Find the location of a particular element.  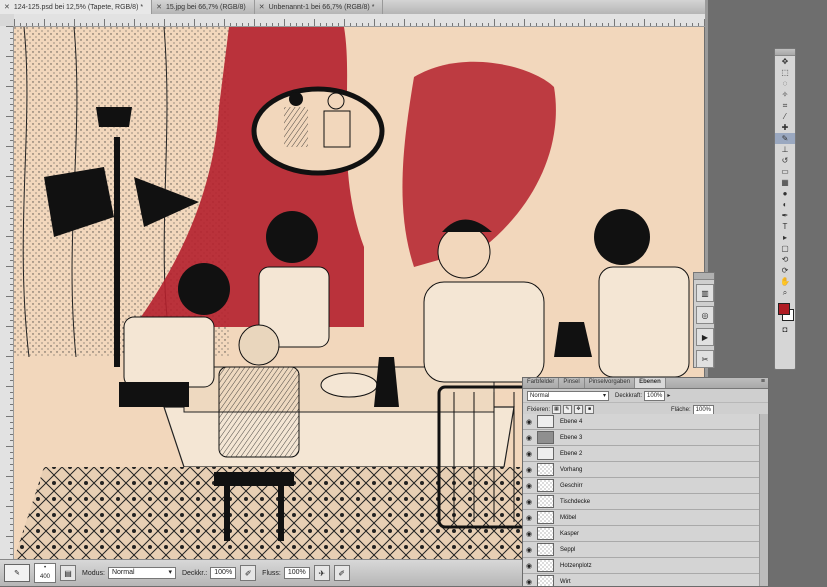

lasso-tool-icon: ◌ is located at coordinates (785, 83).